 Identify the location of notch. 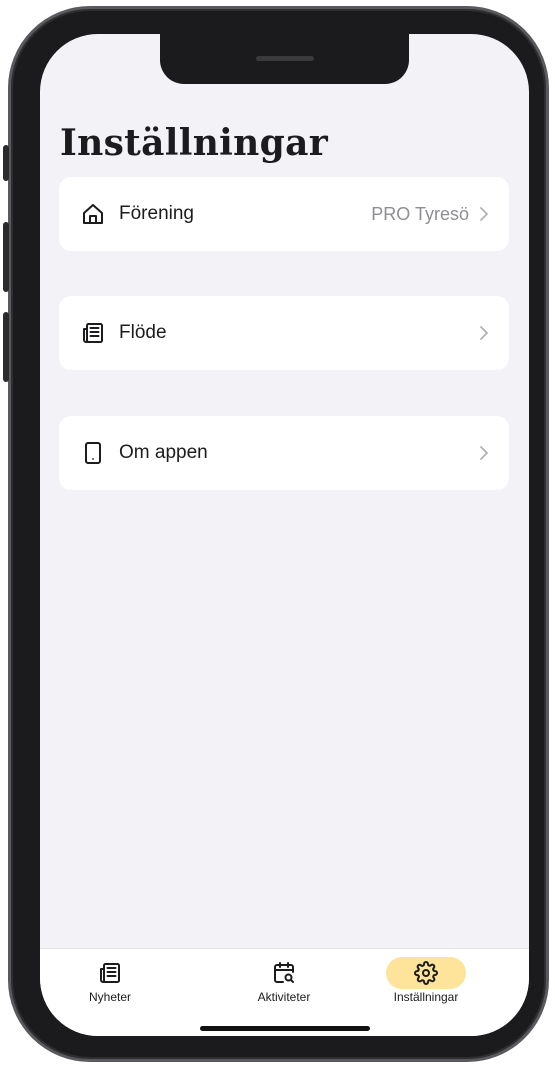
(284, 59).